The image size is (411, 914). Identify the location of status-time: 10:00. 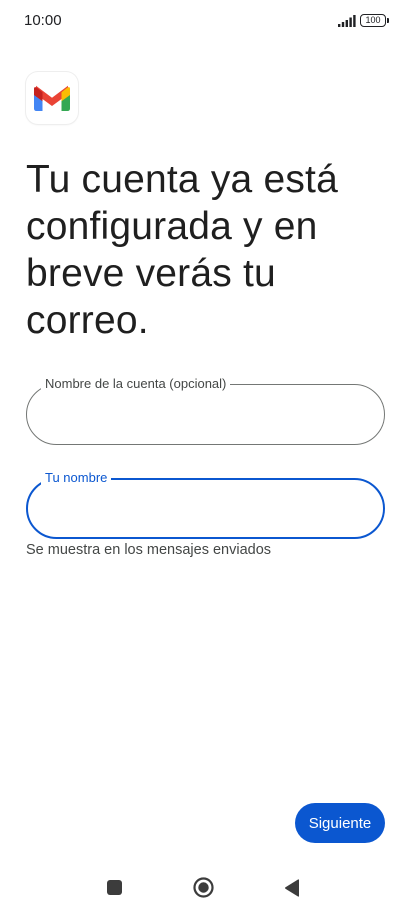
(43, 20).